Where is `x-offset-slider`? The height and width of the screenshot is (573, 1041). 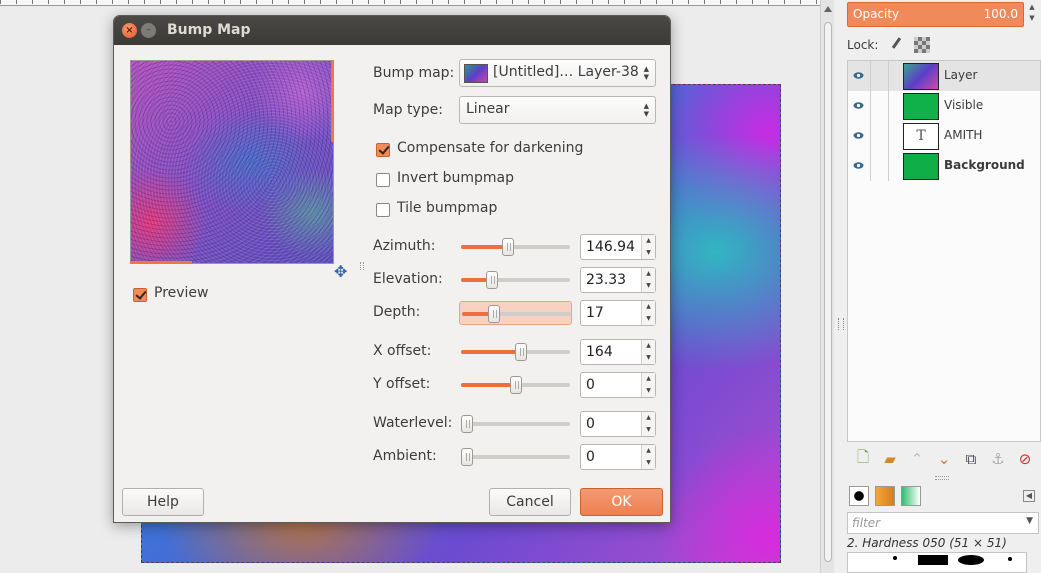 x-offset-slider is located at coordinates (515, 352).